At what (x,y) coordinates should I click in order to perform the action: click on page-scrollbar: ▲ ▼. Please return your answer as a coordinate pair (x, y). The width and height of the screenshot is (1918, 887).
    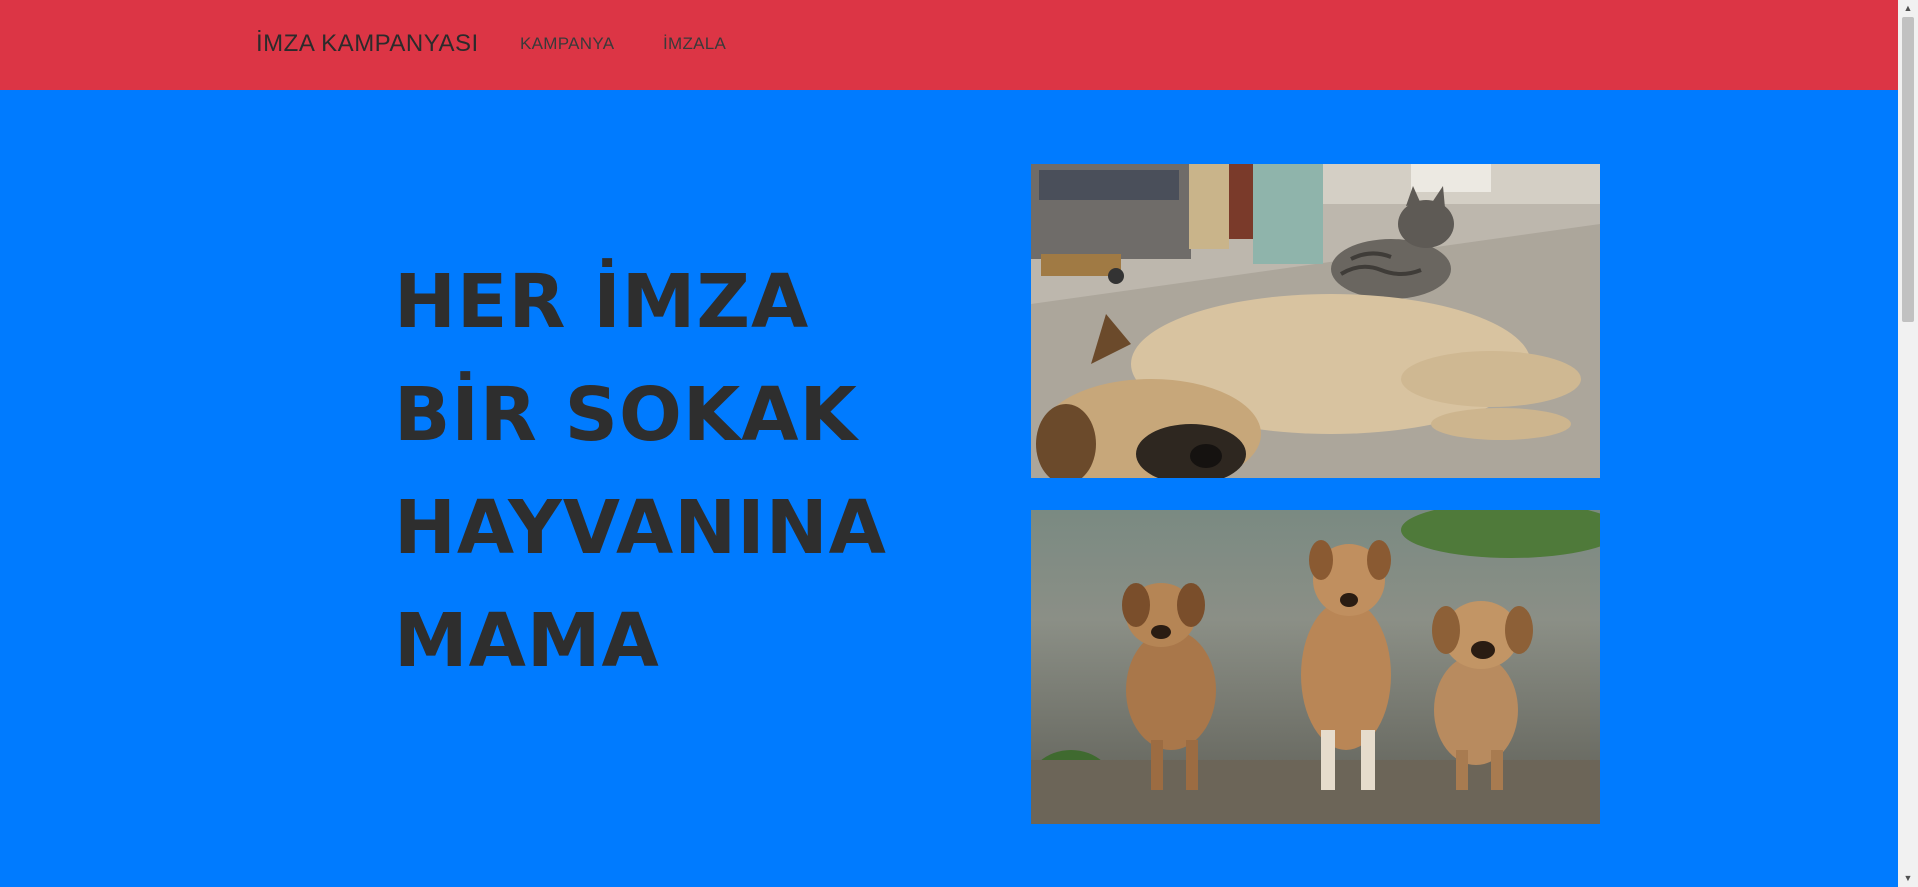
    Looking at the image, I should click on (1908, 443).